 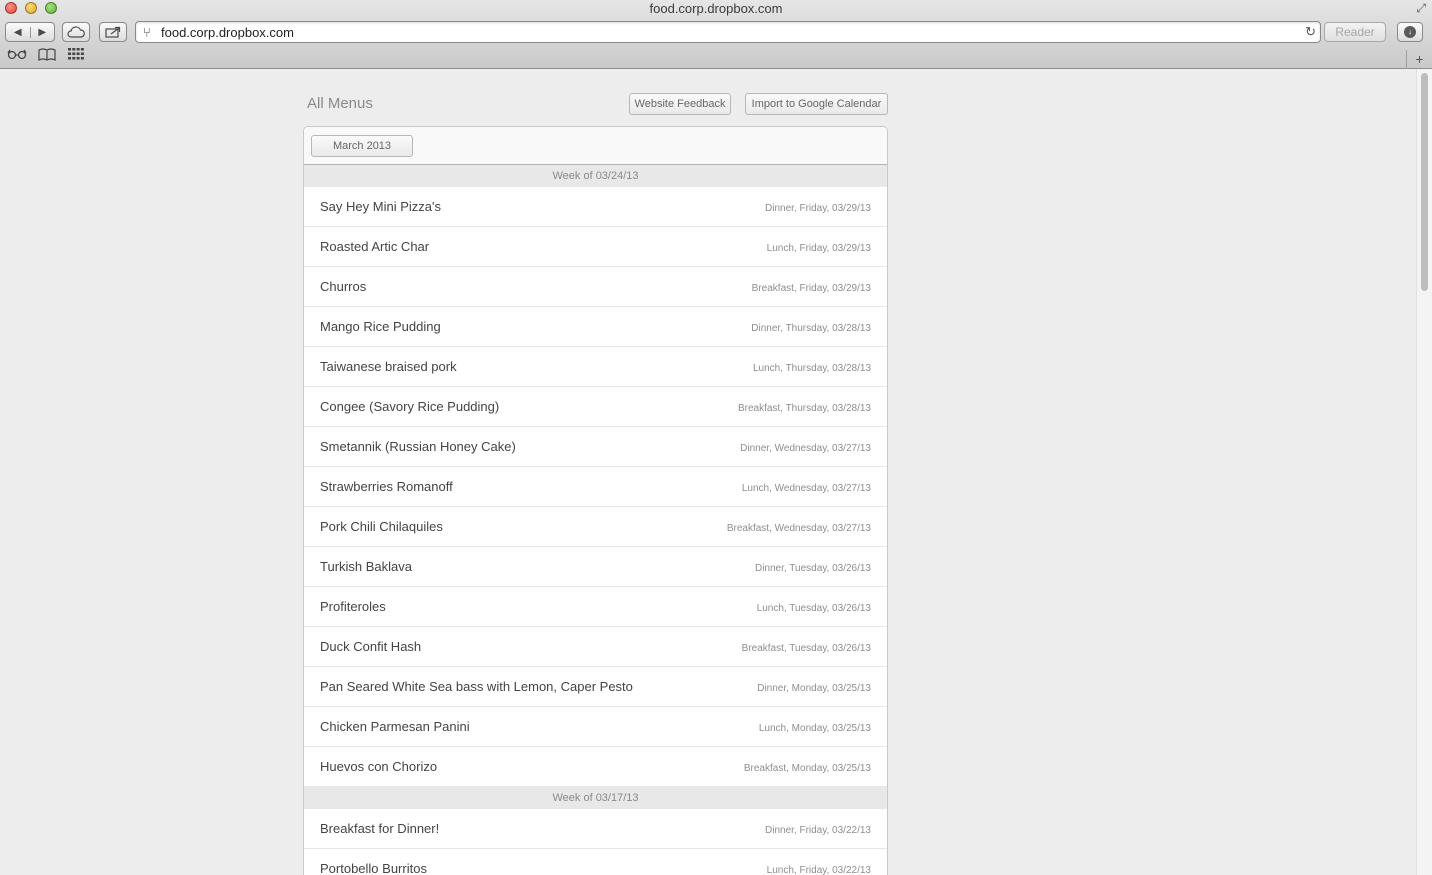 I want to click on menu-item-meal-date: Breakfast, Tuesday, 03/26/13, so click(x=806, y=648).